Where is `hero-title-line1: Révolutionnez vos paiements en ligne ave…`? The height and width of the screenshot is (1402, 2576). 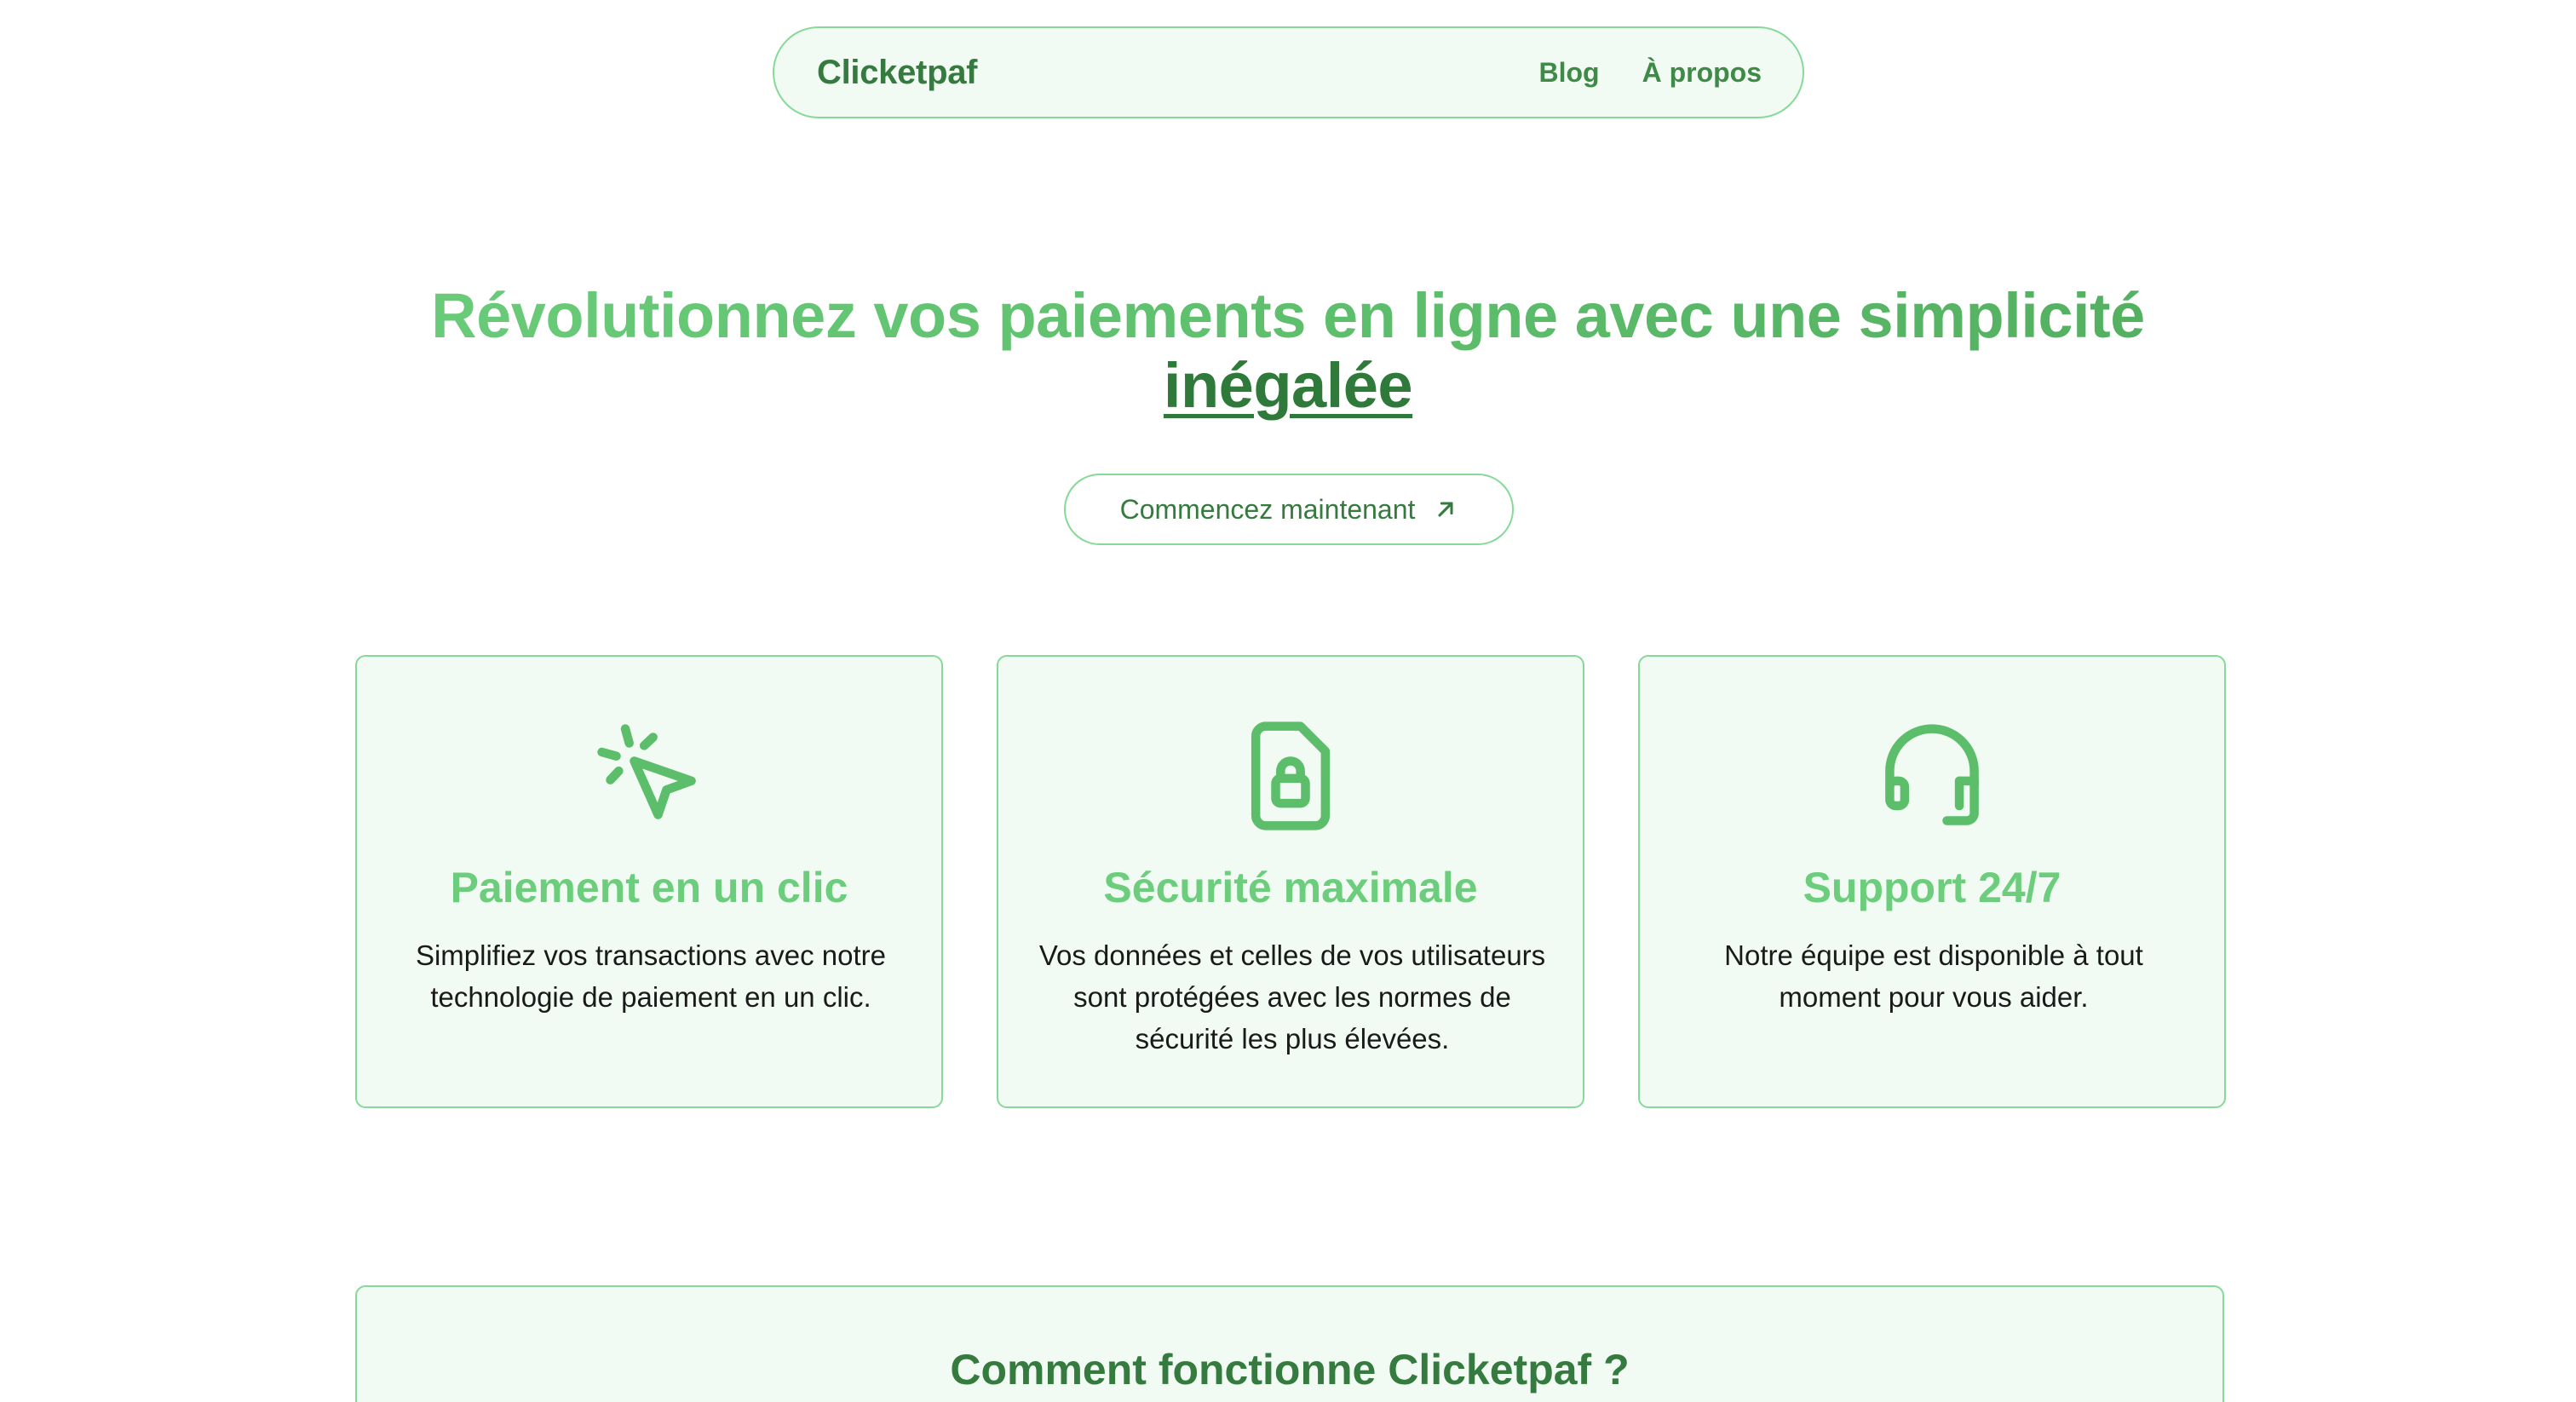
hero-title-line1: Révolutionnez vos paiements en ligne ave… is located at coordinates (1288, 315).